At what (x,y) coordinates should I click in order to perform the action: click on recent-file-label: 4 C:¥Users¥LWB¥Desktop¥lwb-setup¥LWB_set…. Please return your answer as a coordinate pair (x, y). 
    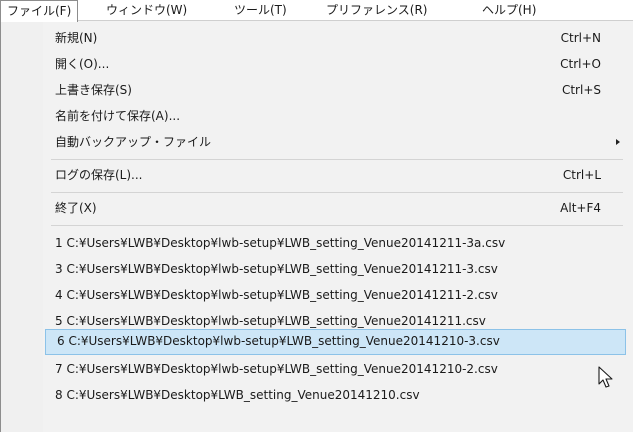
    Looking at the image, I should click on (276, 295).